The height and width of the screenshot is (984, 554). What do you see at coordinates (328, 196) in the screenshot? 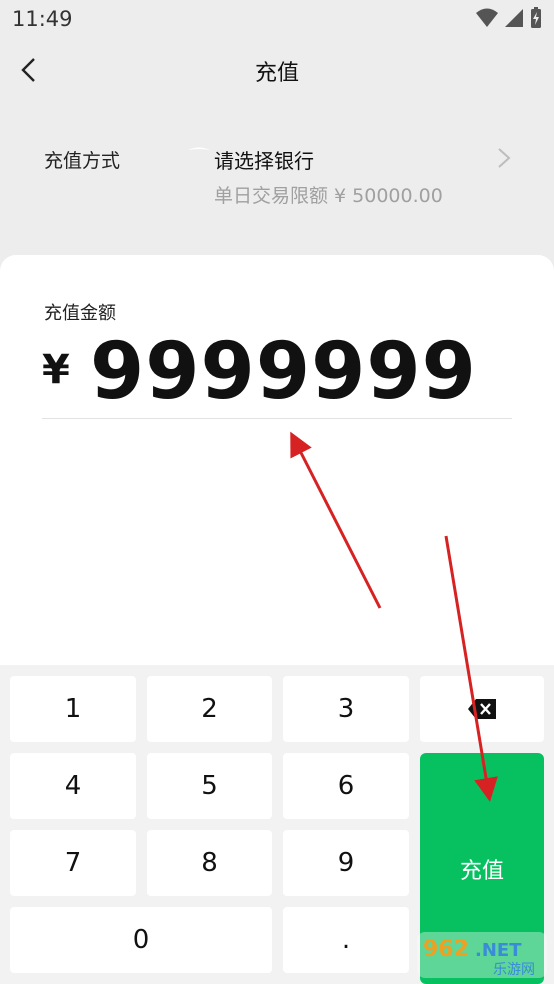
I see `daily-limit-text: 单日交易限额 ¥ 50000.00` at bounding box center [328, 196].